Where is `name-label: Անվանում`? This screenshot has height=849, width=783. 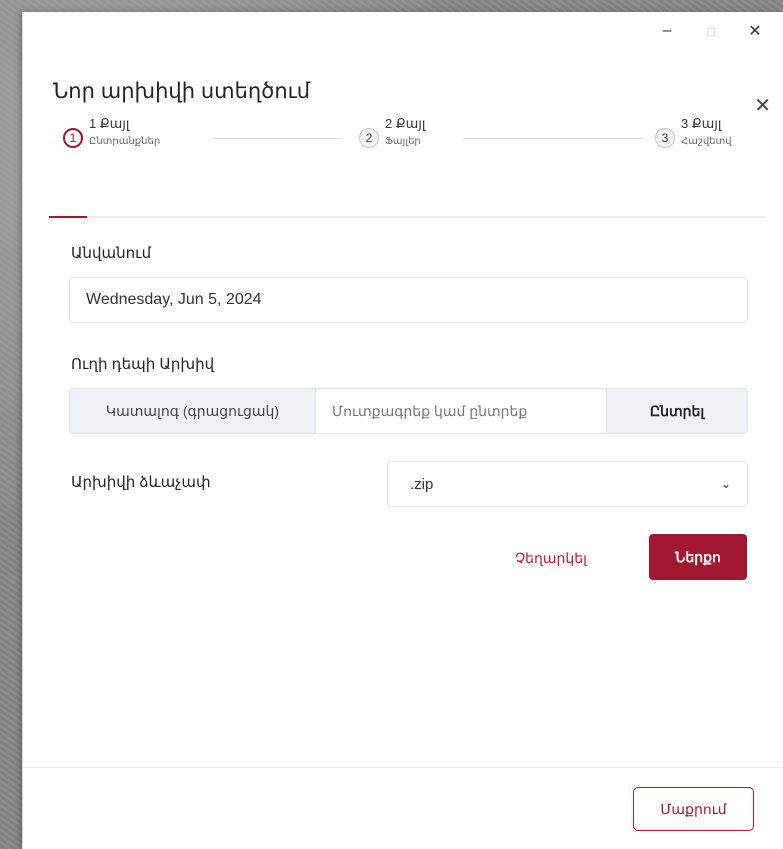
name-label: Անվանում is located at coordinates (111, 253).